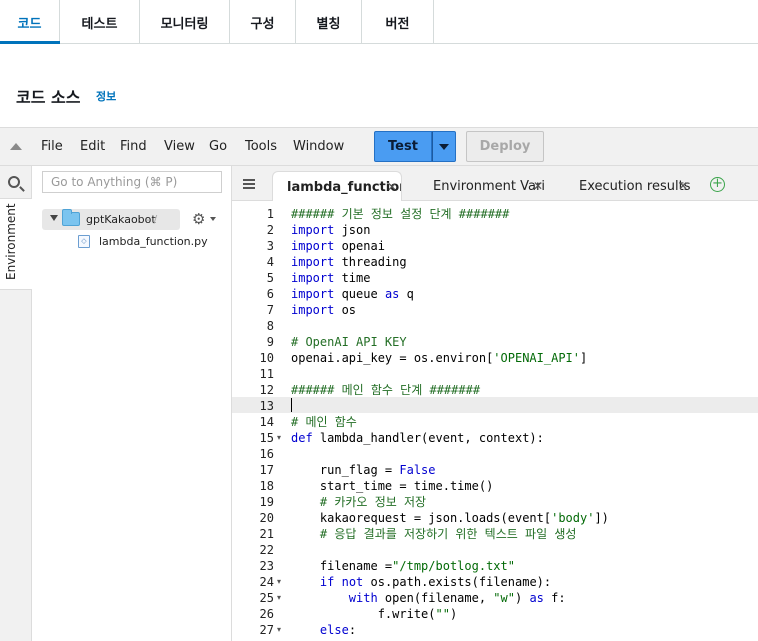 The height and width of the screenshot is (641, 758). I want to click on line-number: 25, so click(266, 598).